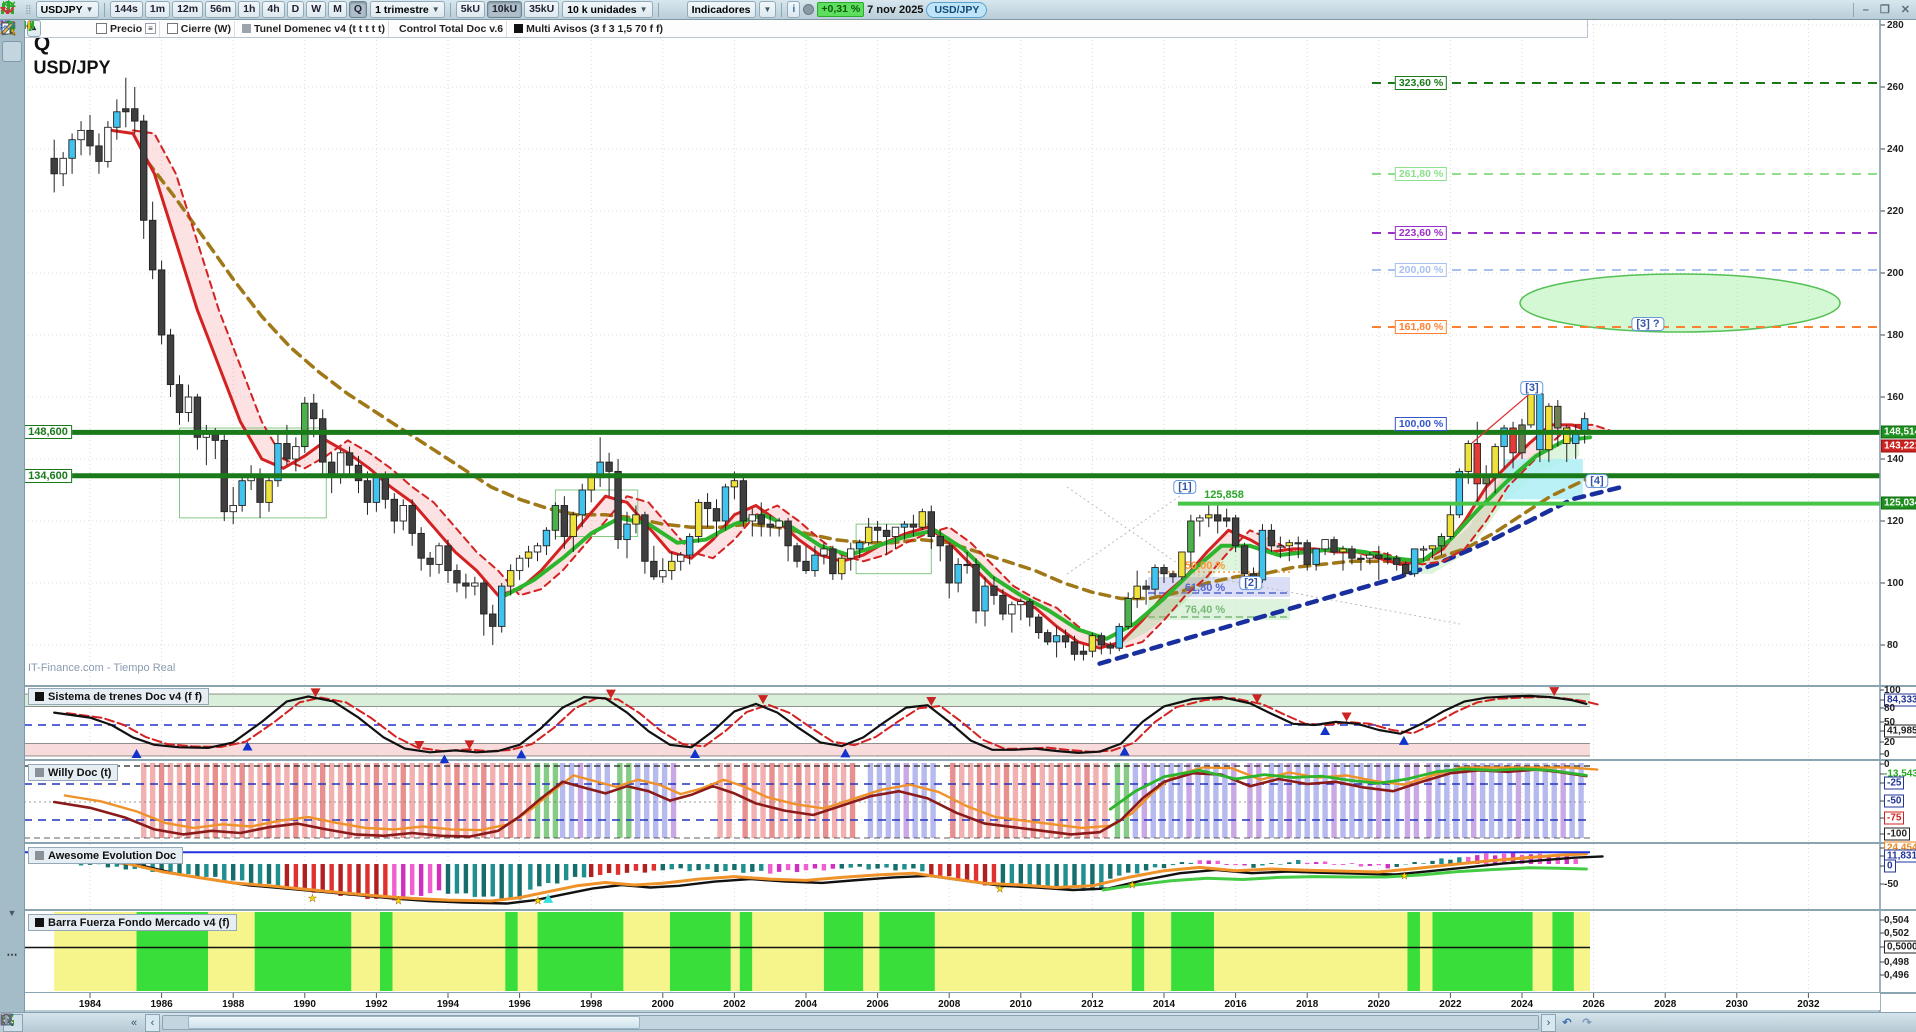  I want to click on vline-tool, so click(12, 367).